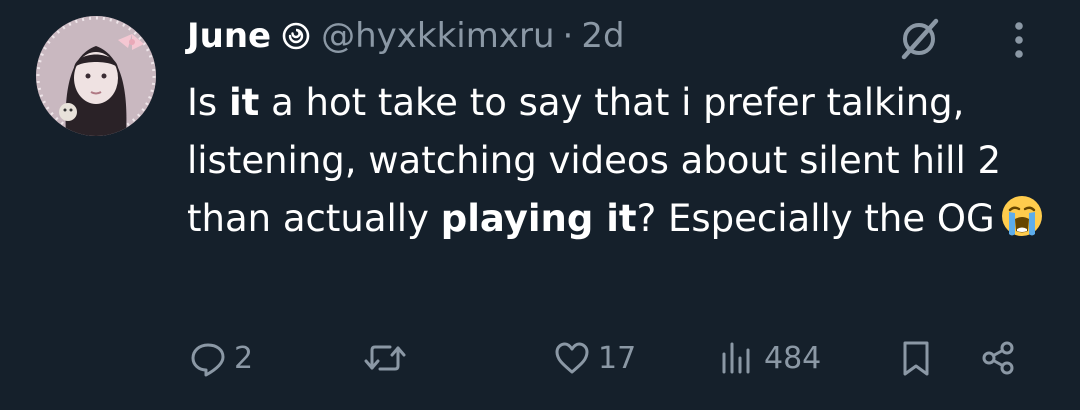 The width and height of the screenshot is (1080, 410). I want to click on reply-icon, so click(208, 358).